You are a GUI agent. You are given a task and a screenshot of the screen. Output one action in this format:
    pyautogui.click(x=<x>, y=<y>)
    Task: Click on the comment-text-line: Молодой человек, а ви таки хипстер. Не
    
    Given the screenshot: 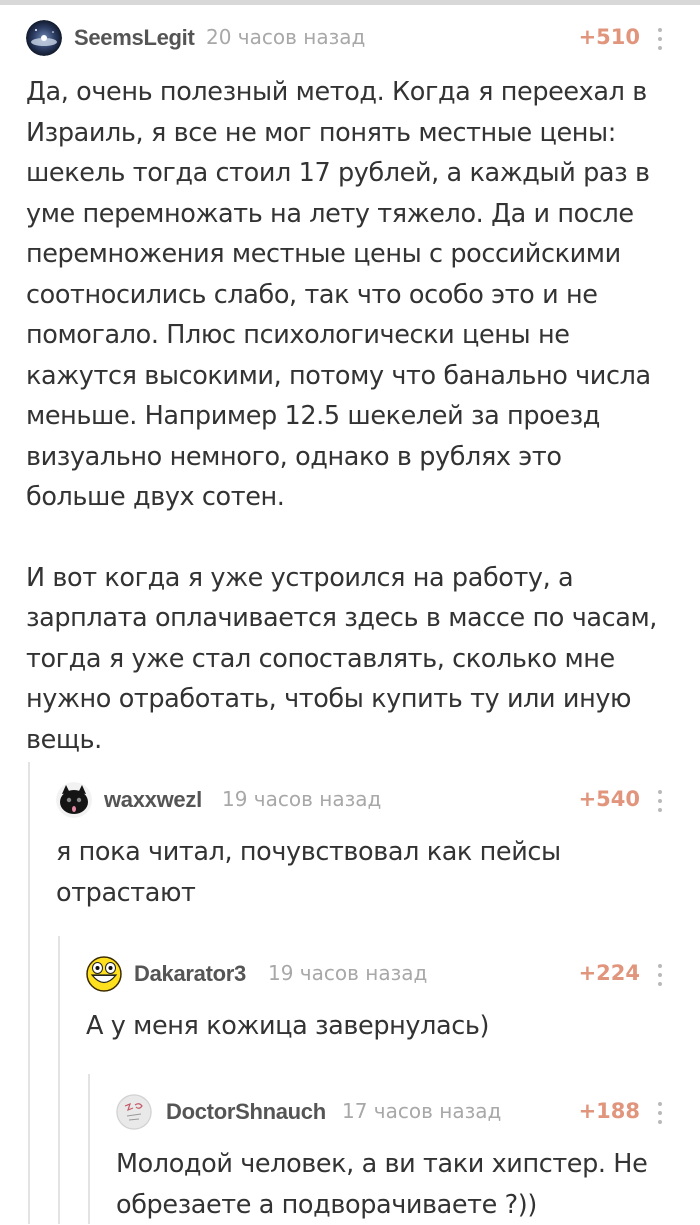 What is the action you would take?
    pyautogui.click(x=396, y=1164)
    